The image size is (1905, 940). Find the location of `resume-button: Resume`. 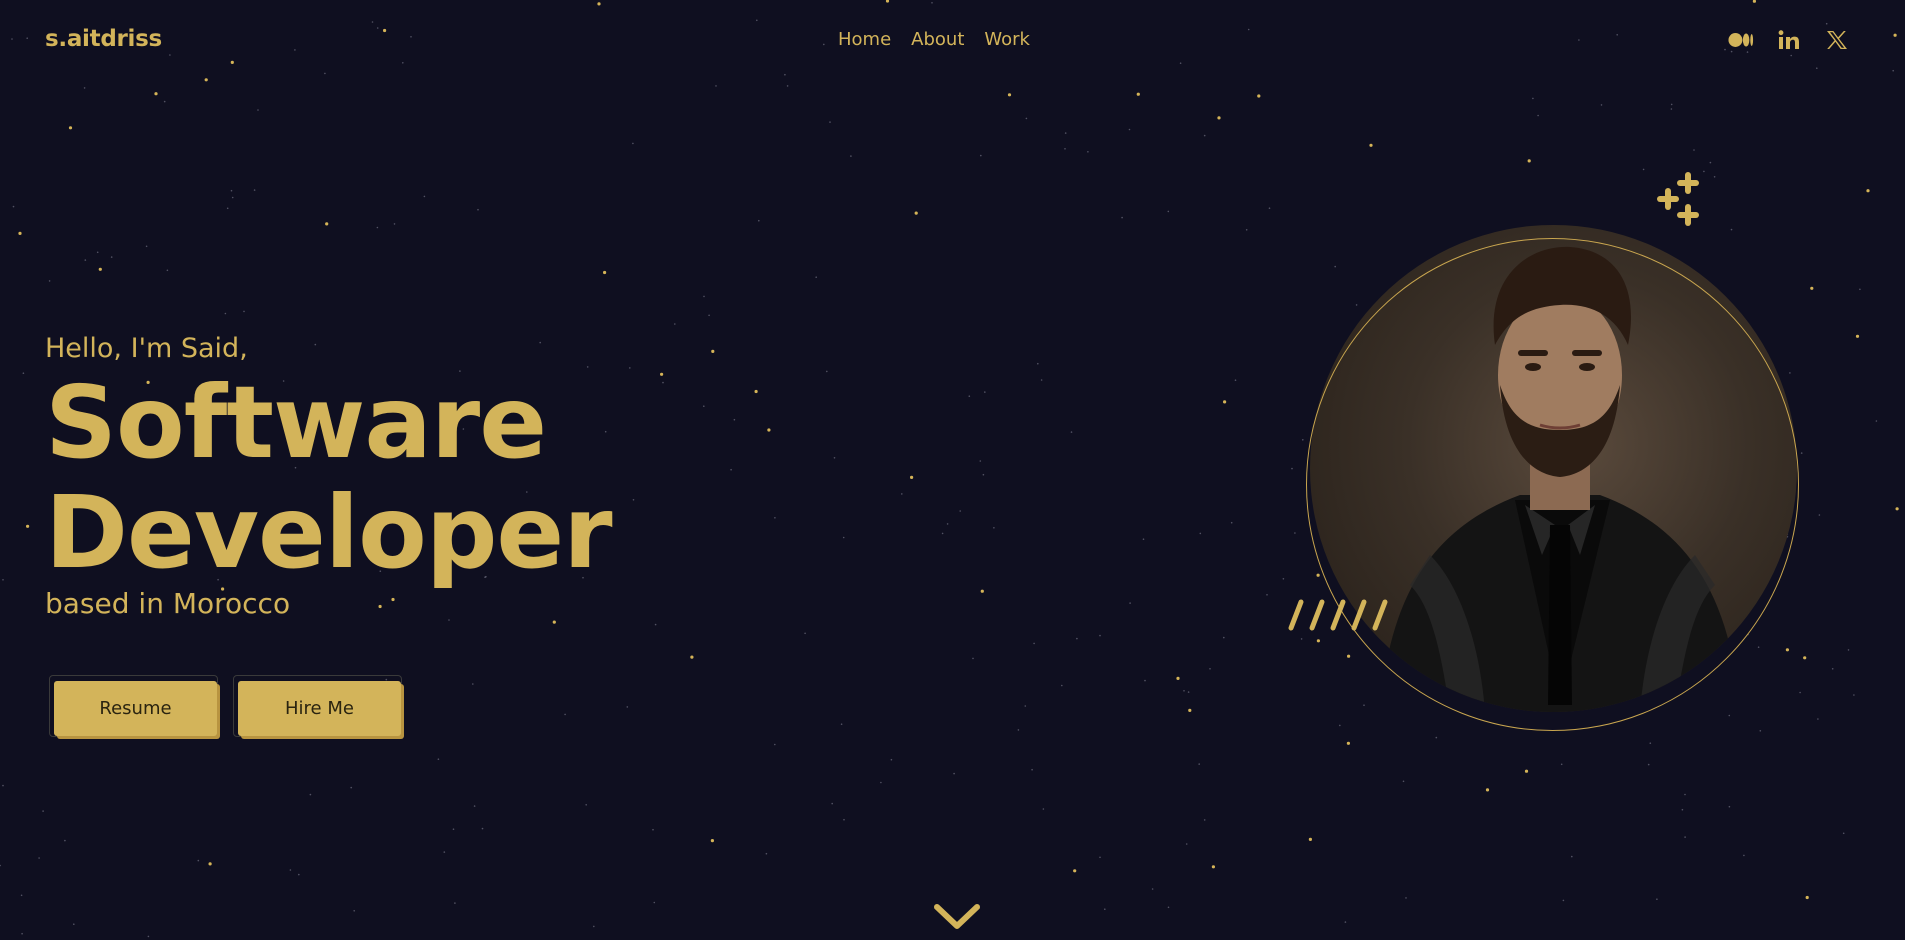

resume-button: Resume is located at coordinates (135, 708).